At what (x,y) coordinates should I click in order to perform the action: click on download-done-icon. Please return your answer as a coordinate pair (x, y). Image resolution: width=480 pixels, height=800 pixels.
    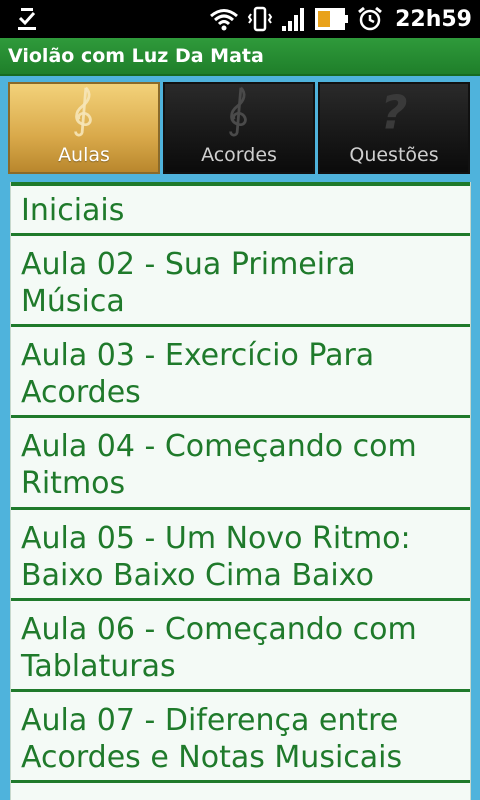
    Looking at the image, I should click on (27, 19).